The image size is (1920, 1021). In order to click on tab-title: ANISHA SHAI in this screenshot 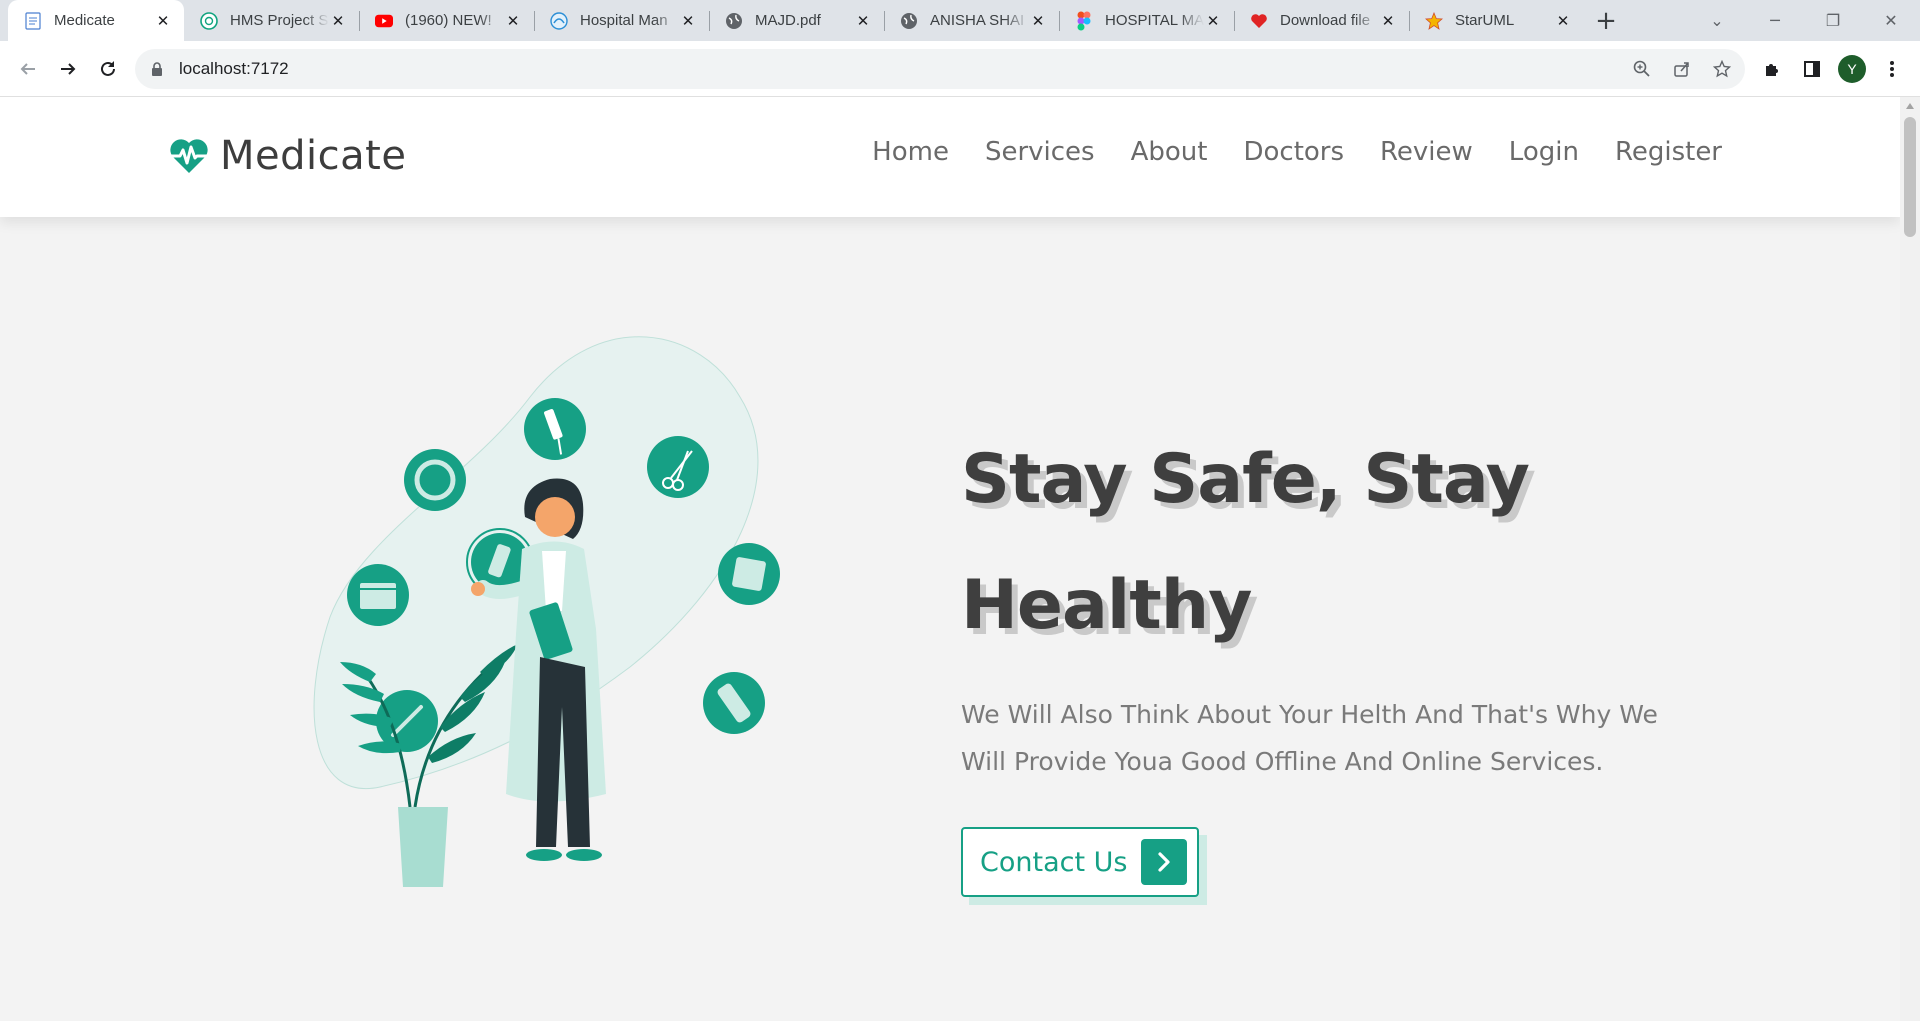, I will do `click(977, 20)`.